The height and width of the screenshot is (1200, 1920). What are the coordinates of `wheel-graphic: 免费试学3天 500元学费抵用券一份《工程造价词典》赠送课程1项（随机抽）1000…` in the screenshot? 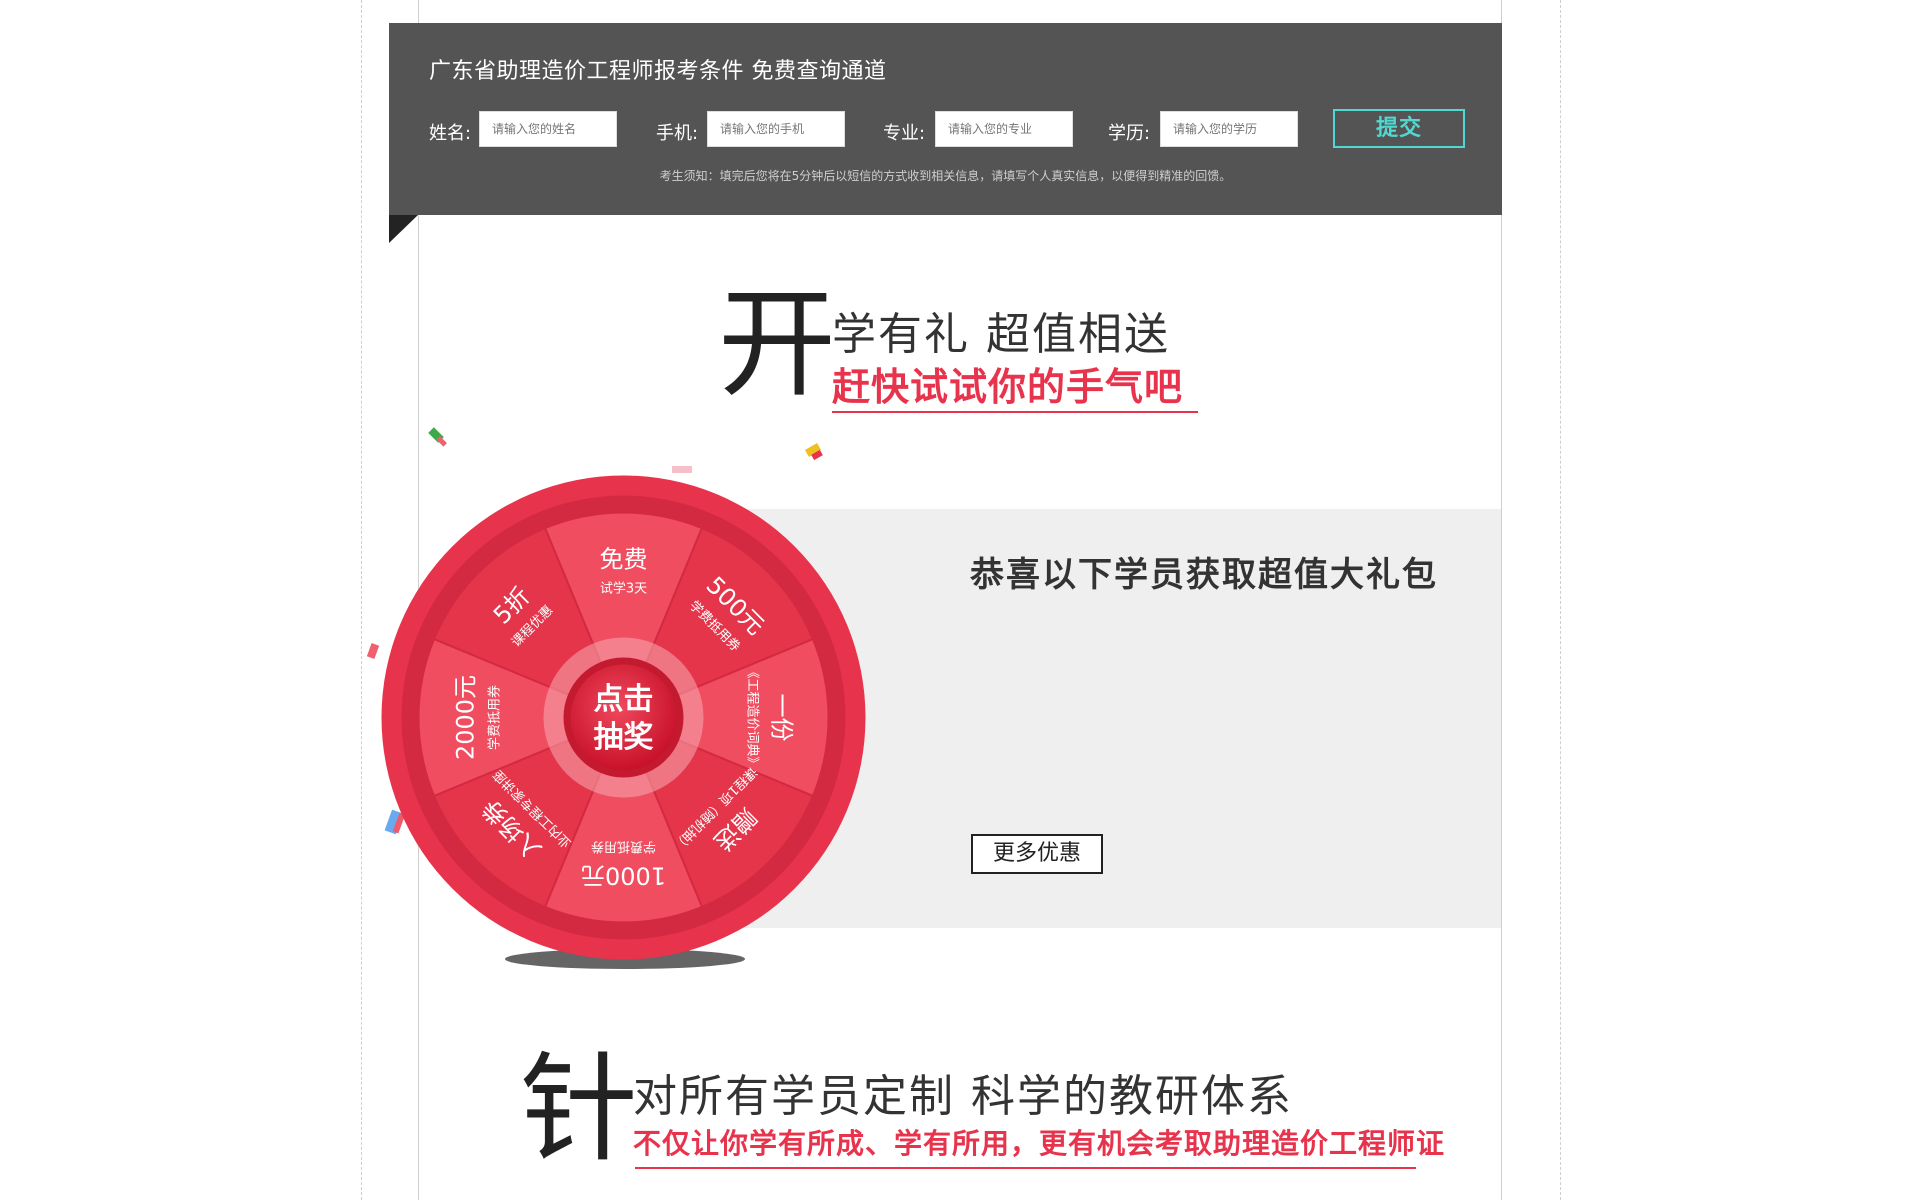 It's located at (623, 717).